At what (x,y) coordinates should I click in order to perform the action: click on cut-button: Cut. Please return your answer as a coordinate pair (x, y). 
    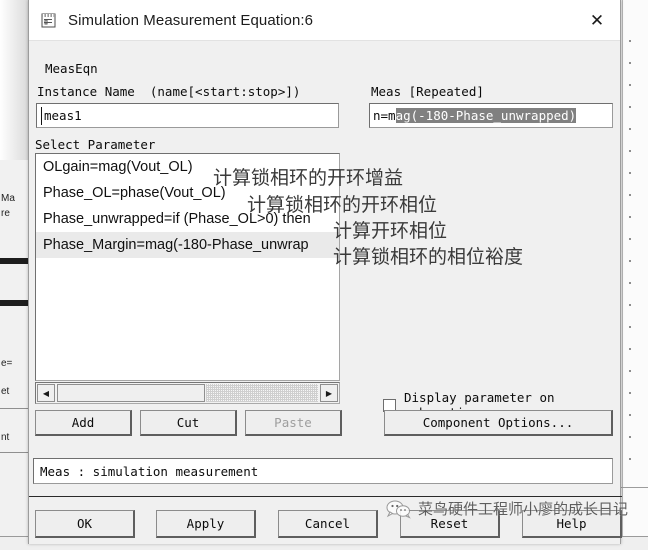
    Looking at the image, I should click on (188, 423).